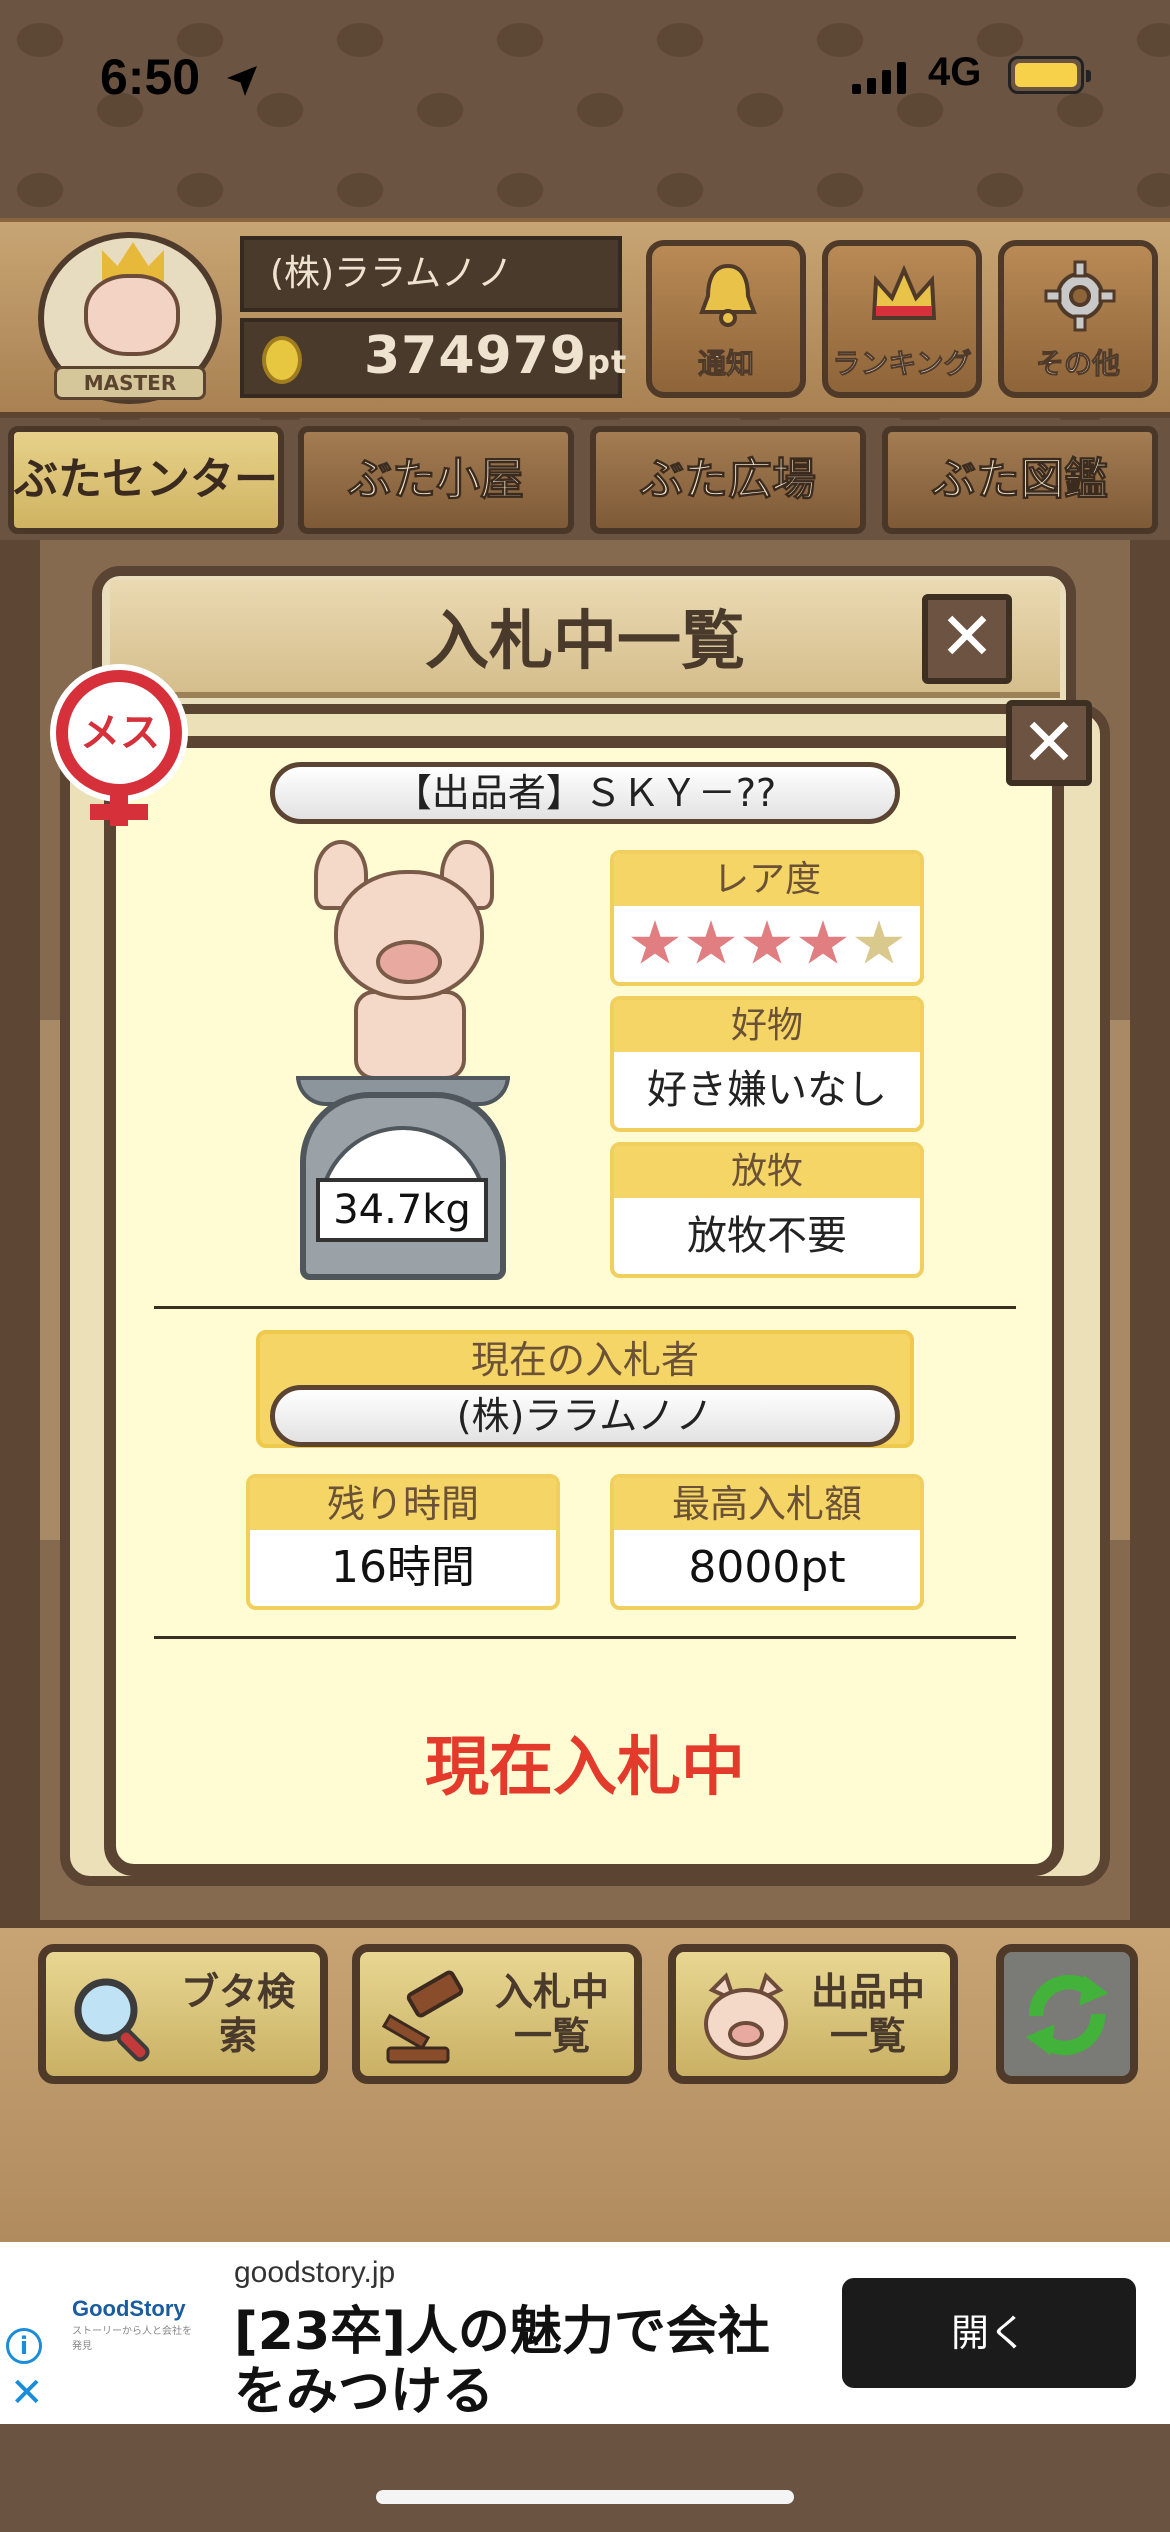 Image resolution: width=1170 pixels, height=2532 pixels. Describe the element at coordinates (27, 2393) in the screenshot. I see `ad-close-icon: ✕` at that location.